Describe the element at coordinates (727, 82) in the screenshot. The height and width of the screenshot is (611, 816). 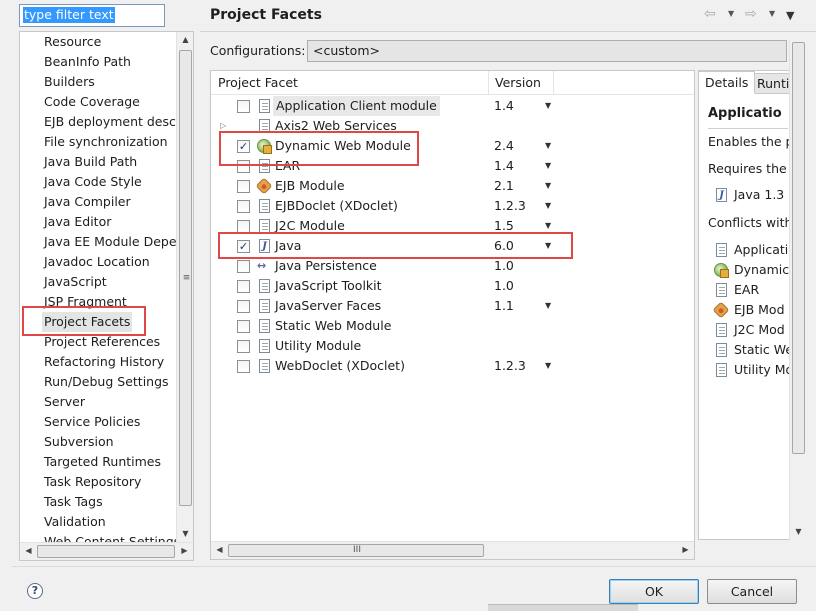
I see `tab-details: Details` at that location.